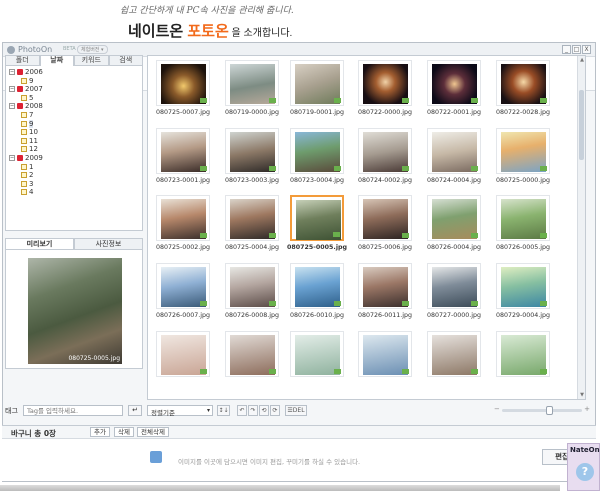 This screenshot has height=491, width=600. I want to click on tree-year-label: 2009, so click(34, 157).